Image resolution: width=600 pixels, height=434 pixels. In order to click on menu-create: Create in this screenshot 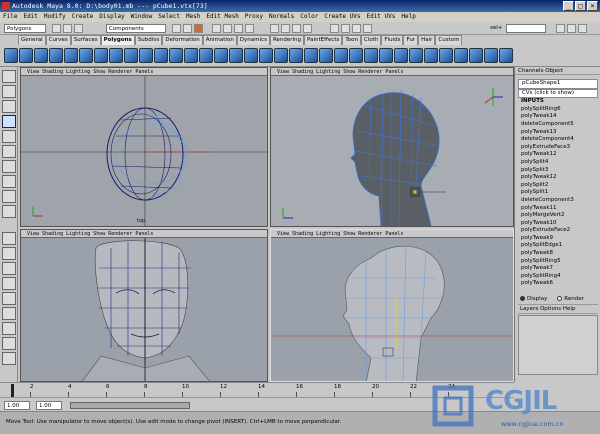, I will do `click(83, 17)`.